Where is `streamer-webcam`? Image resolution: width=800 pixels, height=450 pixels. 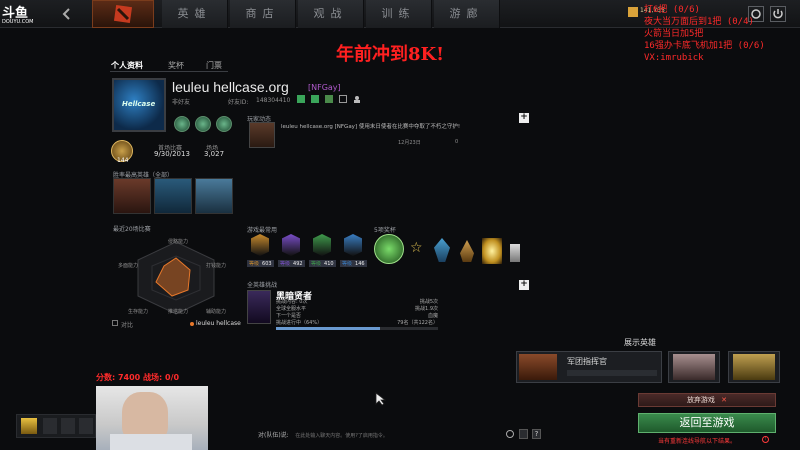
streamer-webcam is located at coordinates (152, 418).